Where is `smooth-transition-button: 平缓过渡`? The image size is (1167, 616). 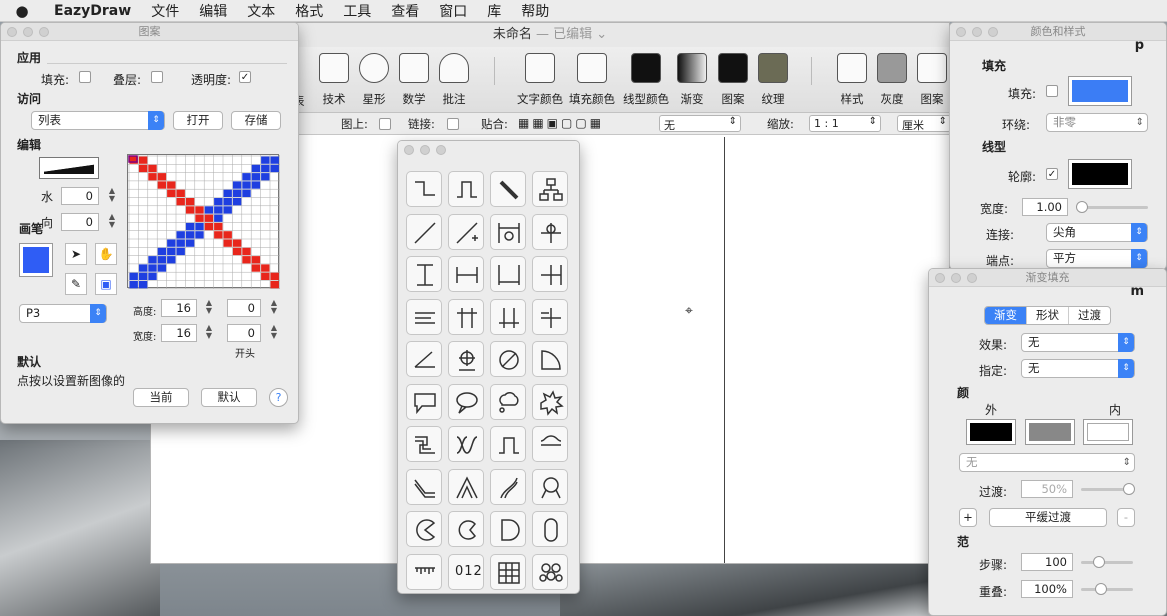 smooth-transition-button: 平缓过渡 is located at coordinates (1048, 517).